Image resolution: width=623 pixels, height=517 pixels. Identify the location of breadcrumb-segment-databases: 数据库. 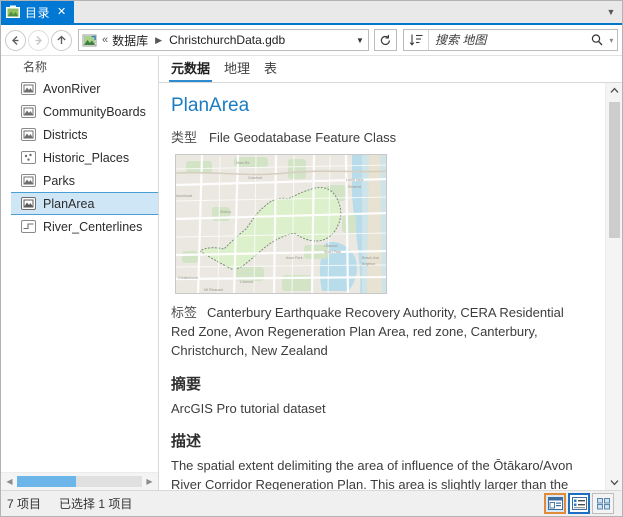
(130, 40).